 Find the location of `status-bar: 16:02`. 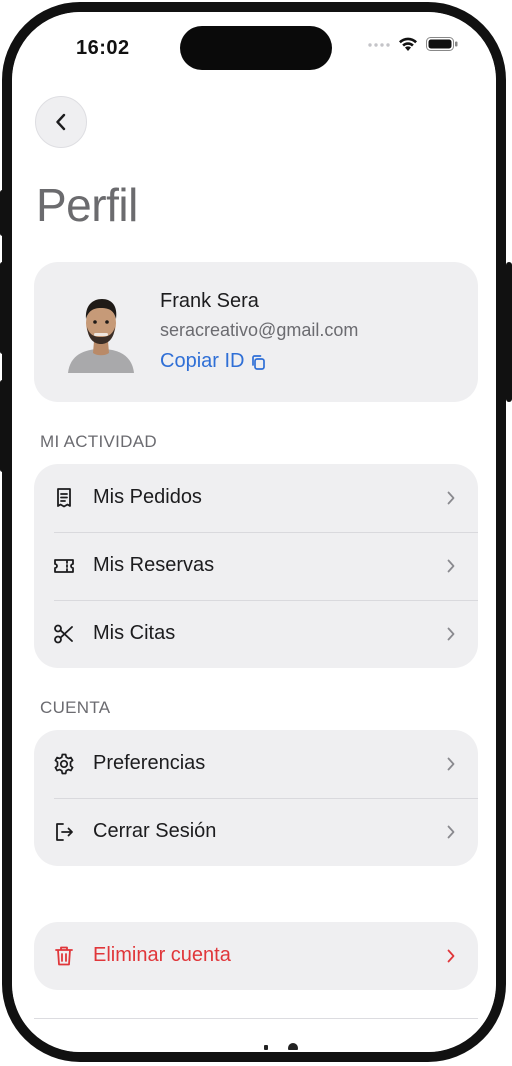

status-bar: 16:02 is located at coordinates (254, 47).